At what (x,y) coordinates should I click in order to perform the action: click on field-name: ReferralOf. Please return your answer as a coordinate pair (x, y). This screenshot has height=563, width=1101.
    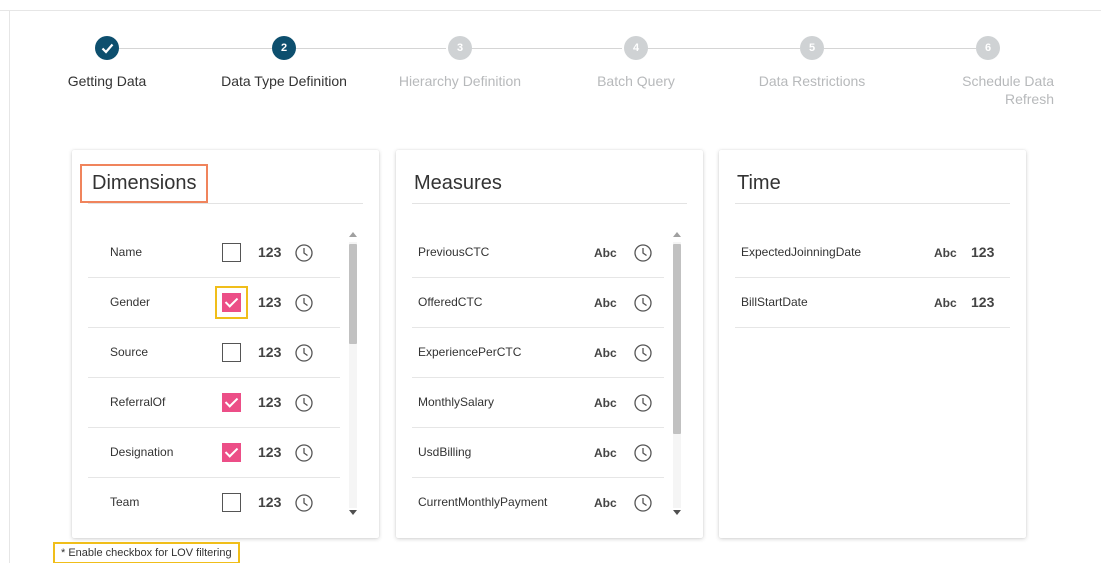
    Looking at the image, I should click on (138, 402).